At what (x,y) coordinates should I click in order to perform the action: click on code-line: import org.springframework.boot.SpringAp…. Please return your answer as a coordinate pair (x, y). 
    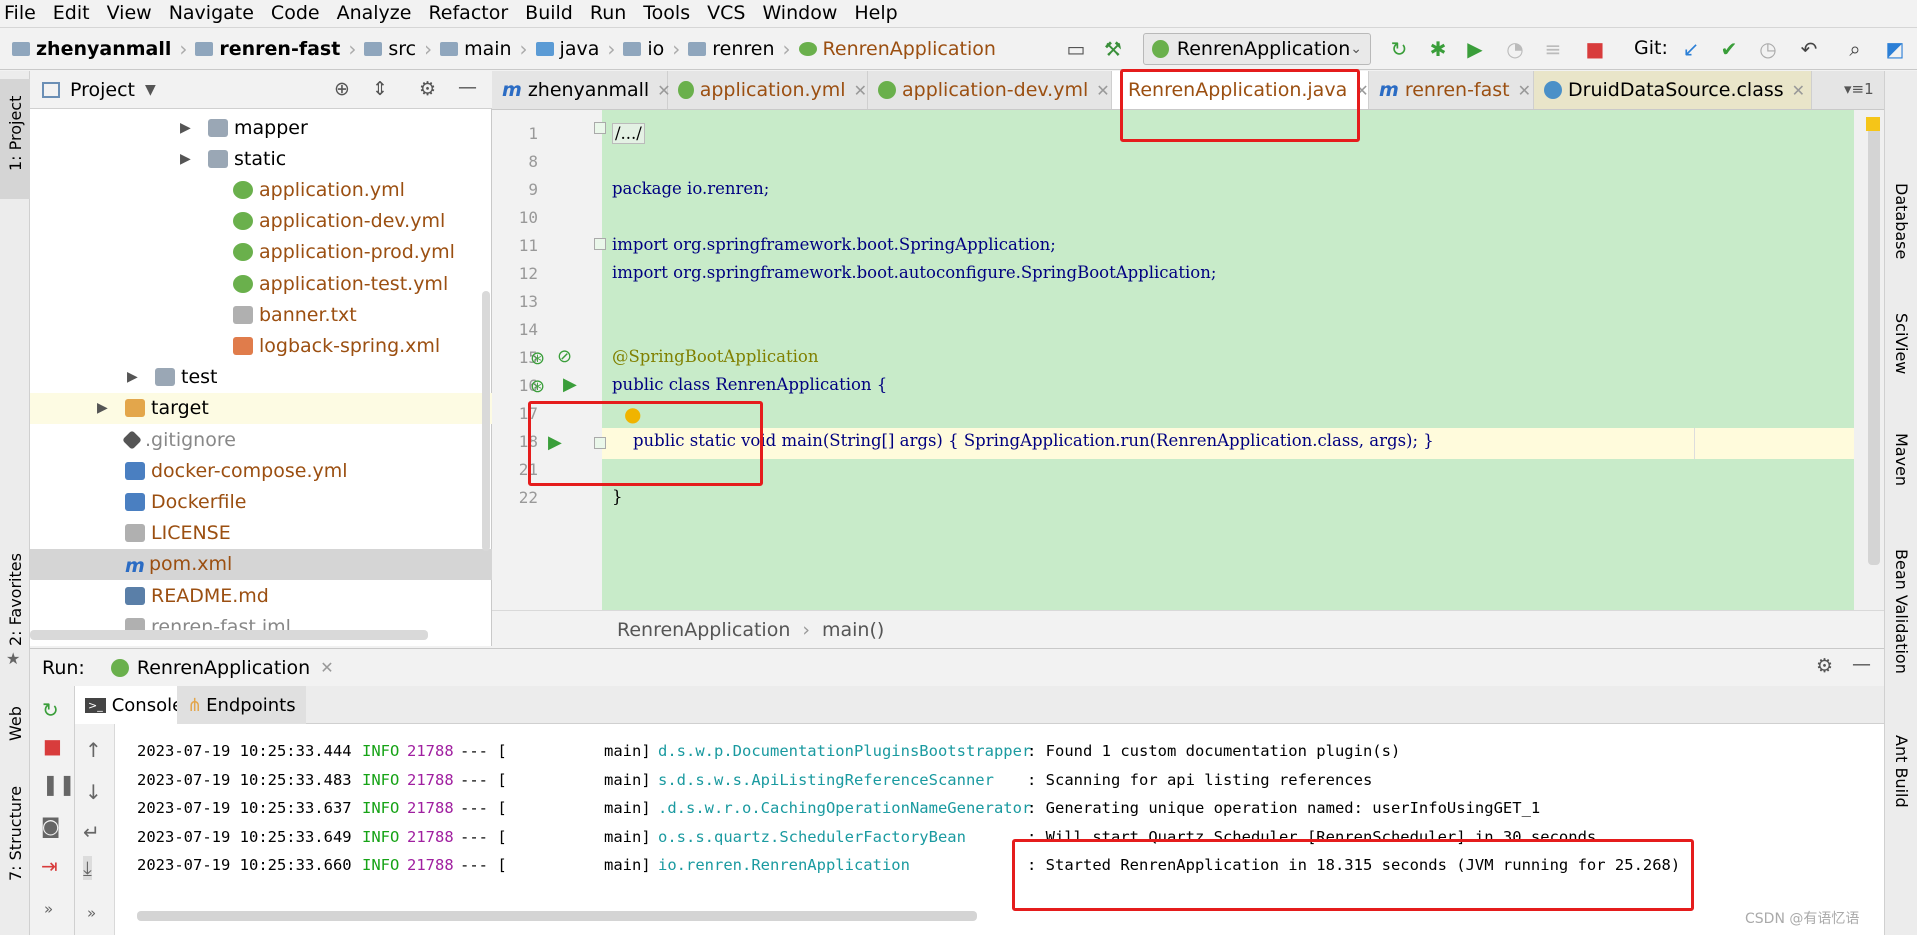
    Looking at the image, I should click on (834, 244).